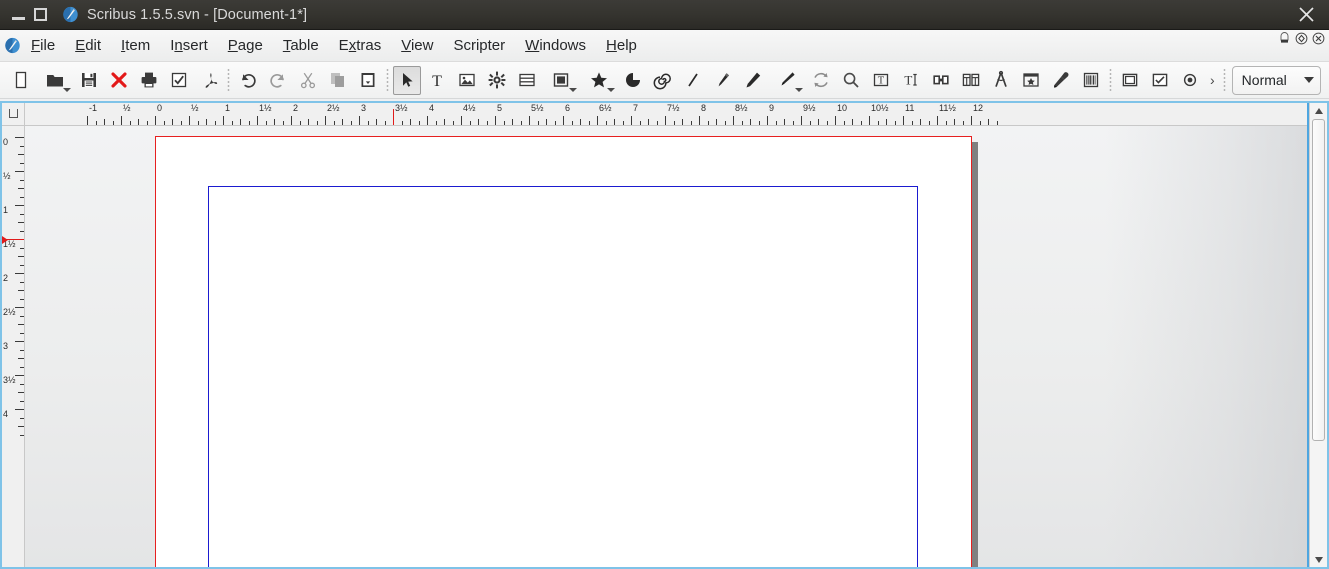 Image resolution: width=1329 pixels, height=569 pixels. What do you see at coordinates (407, 80) in the screenshot?
I see `select-item-button` at bounding box center [407, 80].